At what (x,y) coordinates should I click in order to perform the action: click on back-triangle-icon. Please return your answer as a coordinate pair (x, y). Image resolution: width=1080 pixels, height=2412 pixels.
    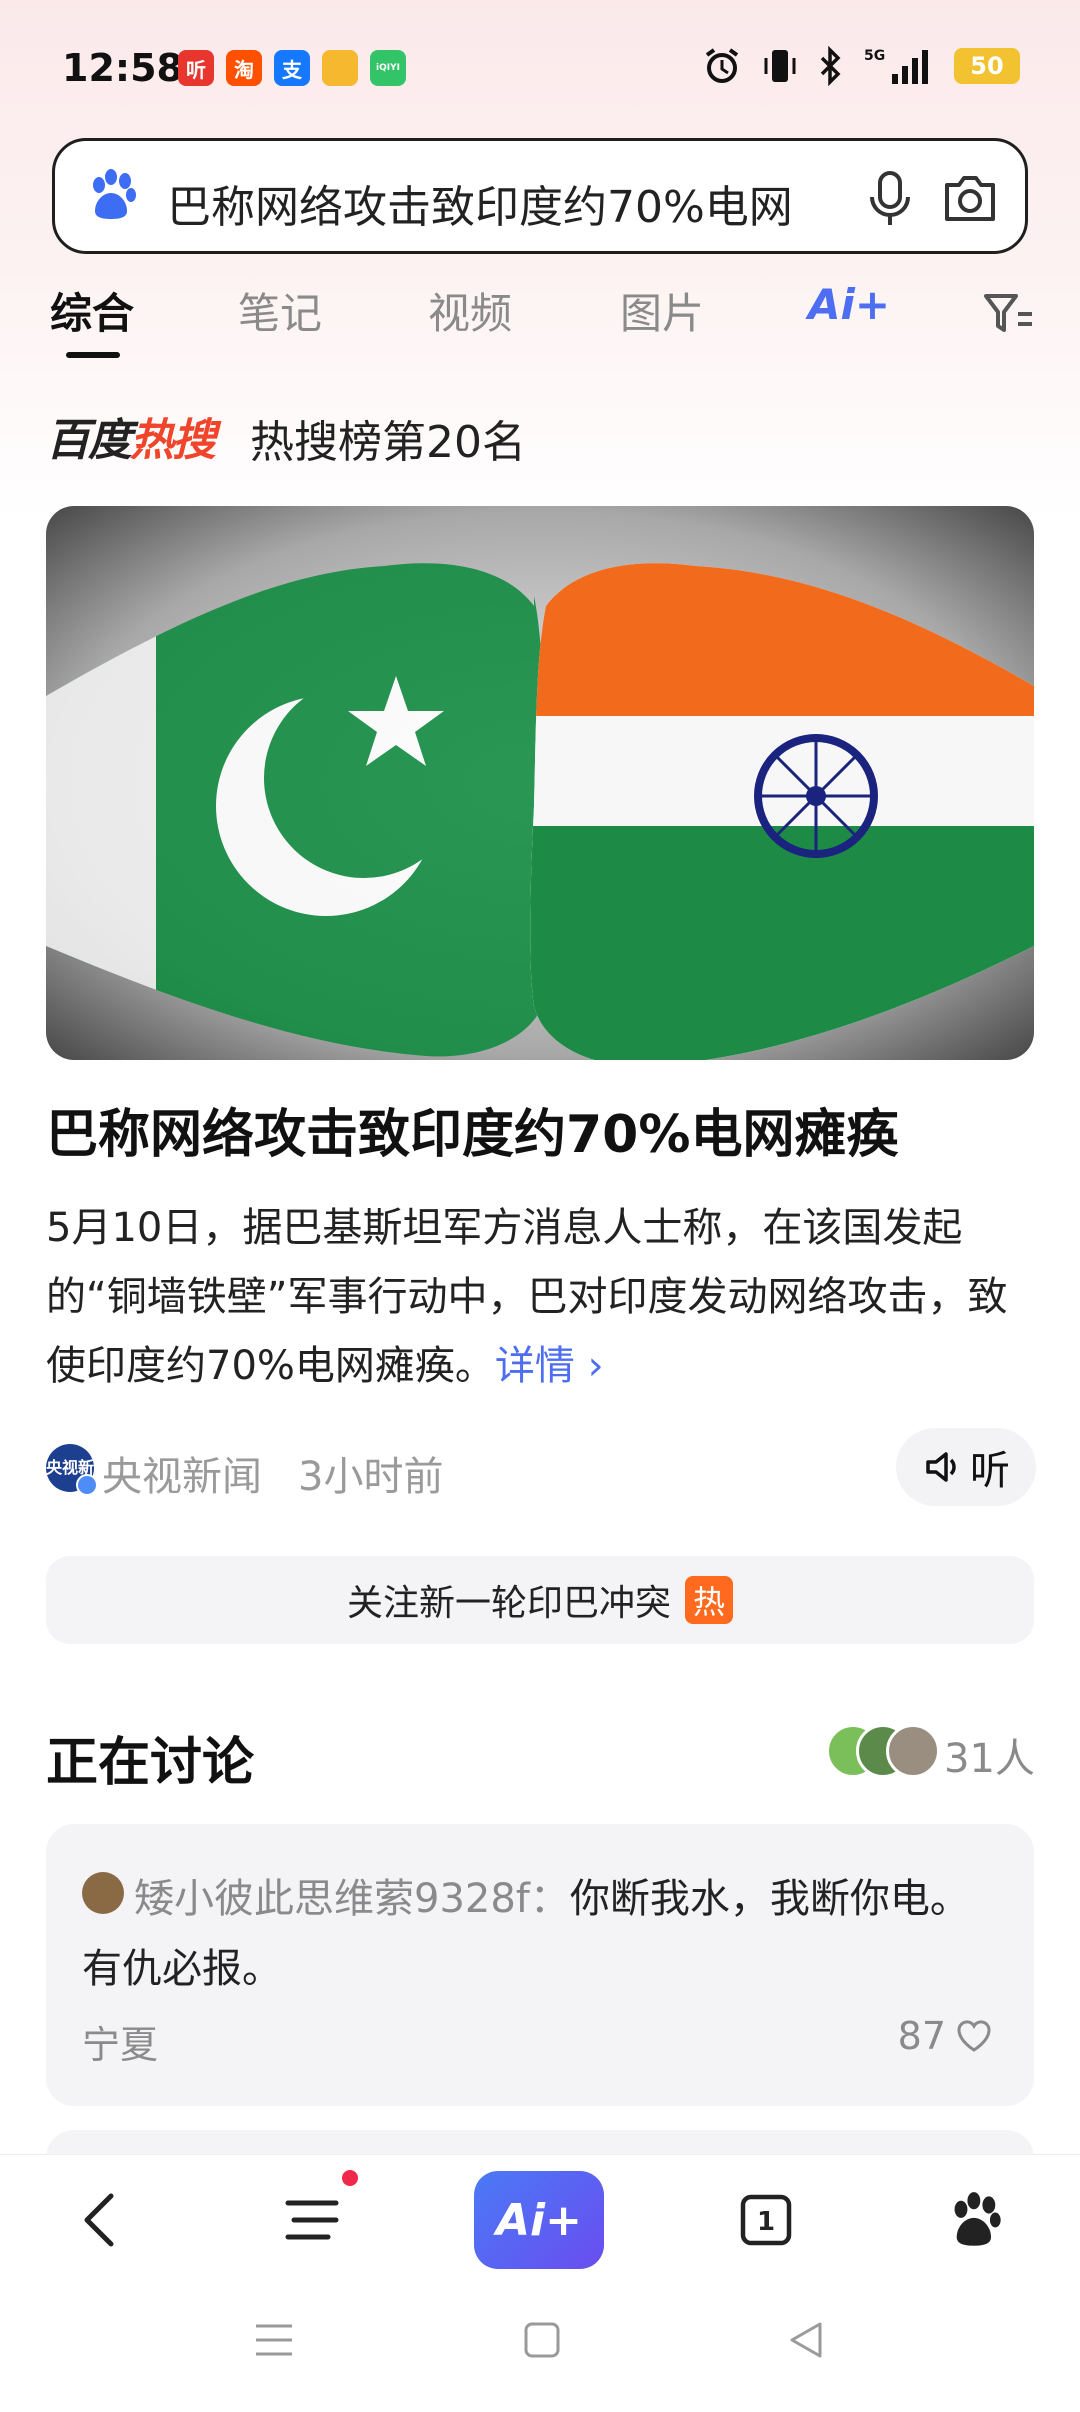
    Looking at the image, I should click on (806, 2340).